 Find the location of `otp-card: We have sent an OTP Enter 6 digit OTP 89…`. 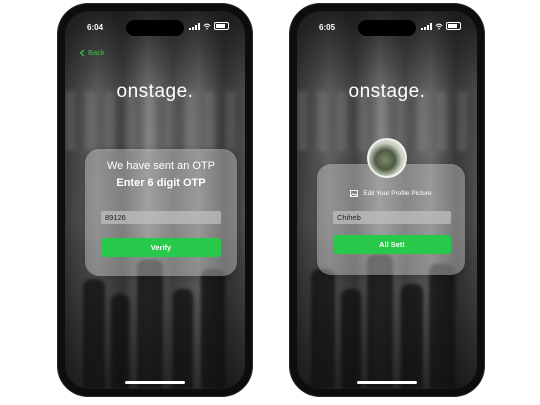

otp-card: We have sent an OTP Enter 6 digit OTP 89… is located at coordinates (161, 212).